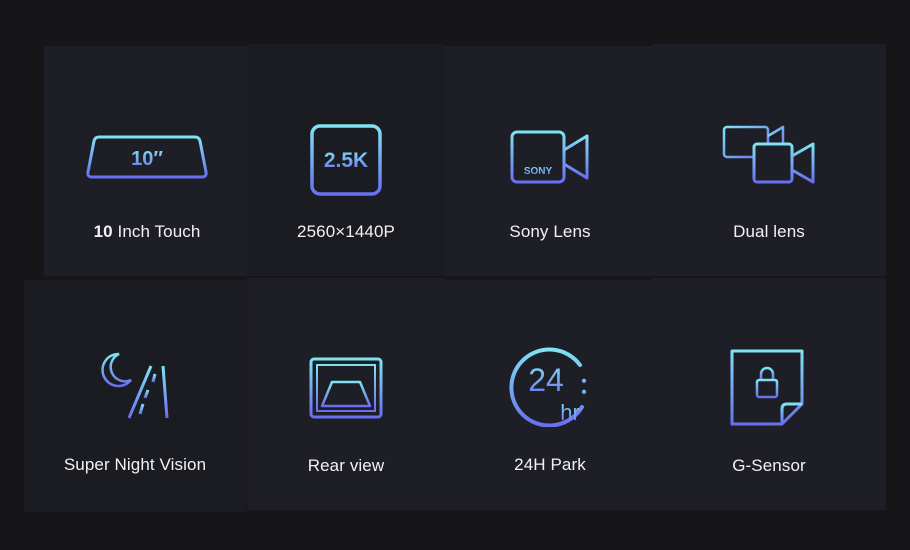 The height and width of the screenshot is (550, 910). What do you see at coordinates (546, 380) in the screenshot?
I see `park-hours-text: 24` at bounding box center [546, 380].